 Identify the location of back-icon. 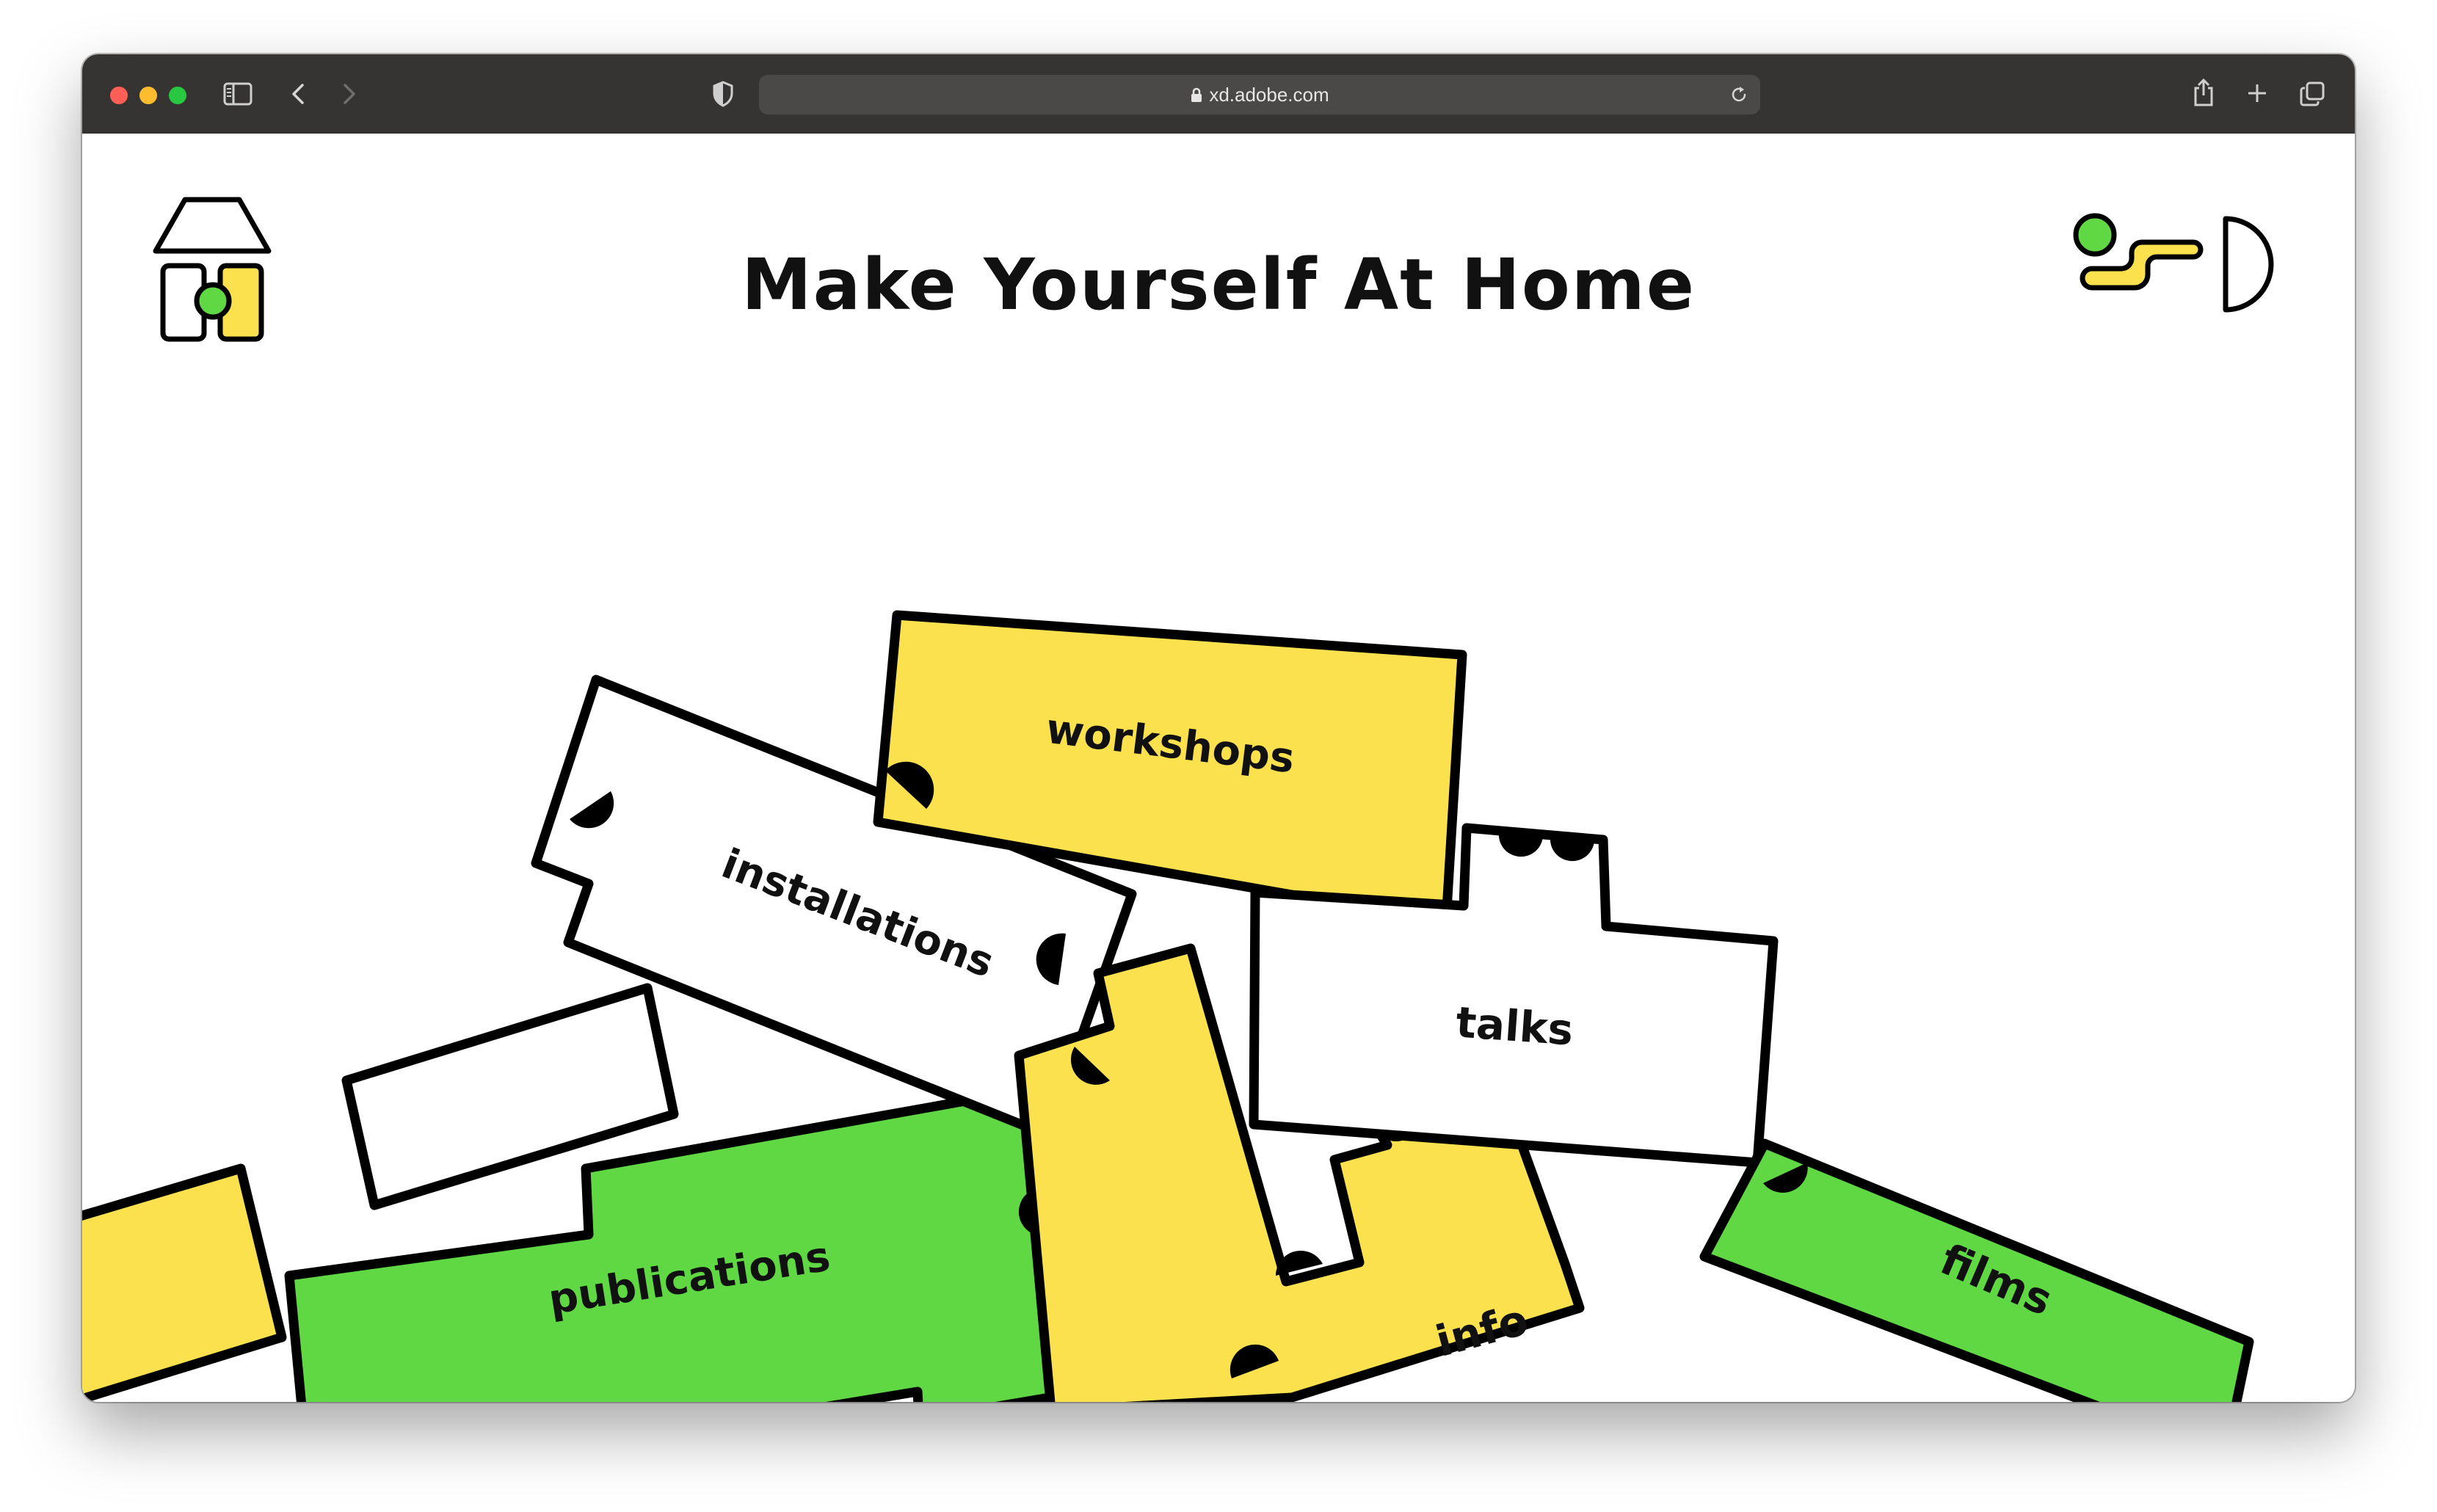
(298, 94).